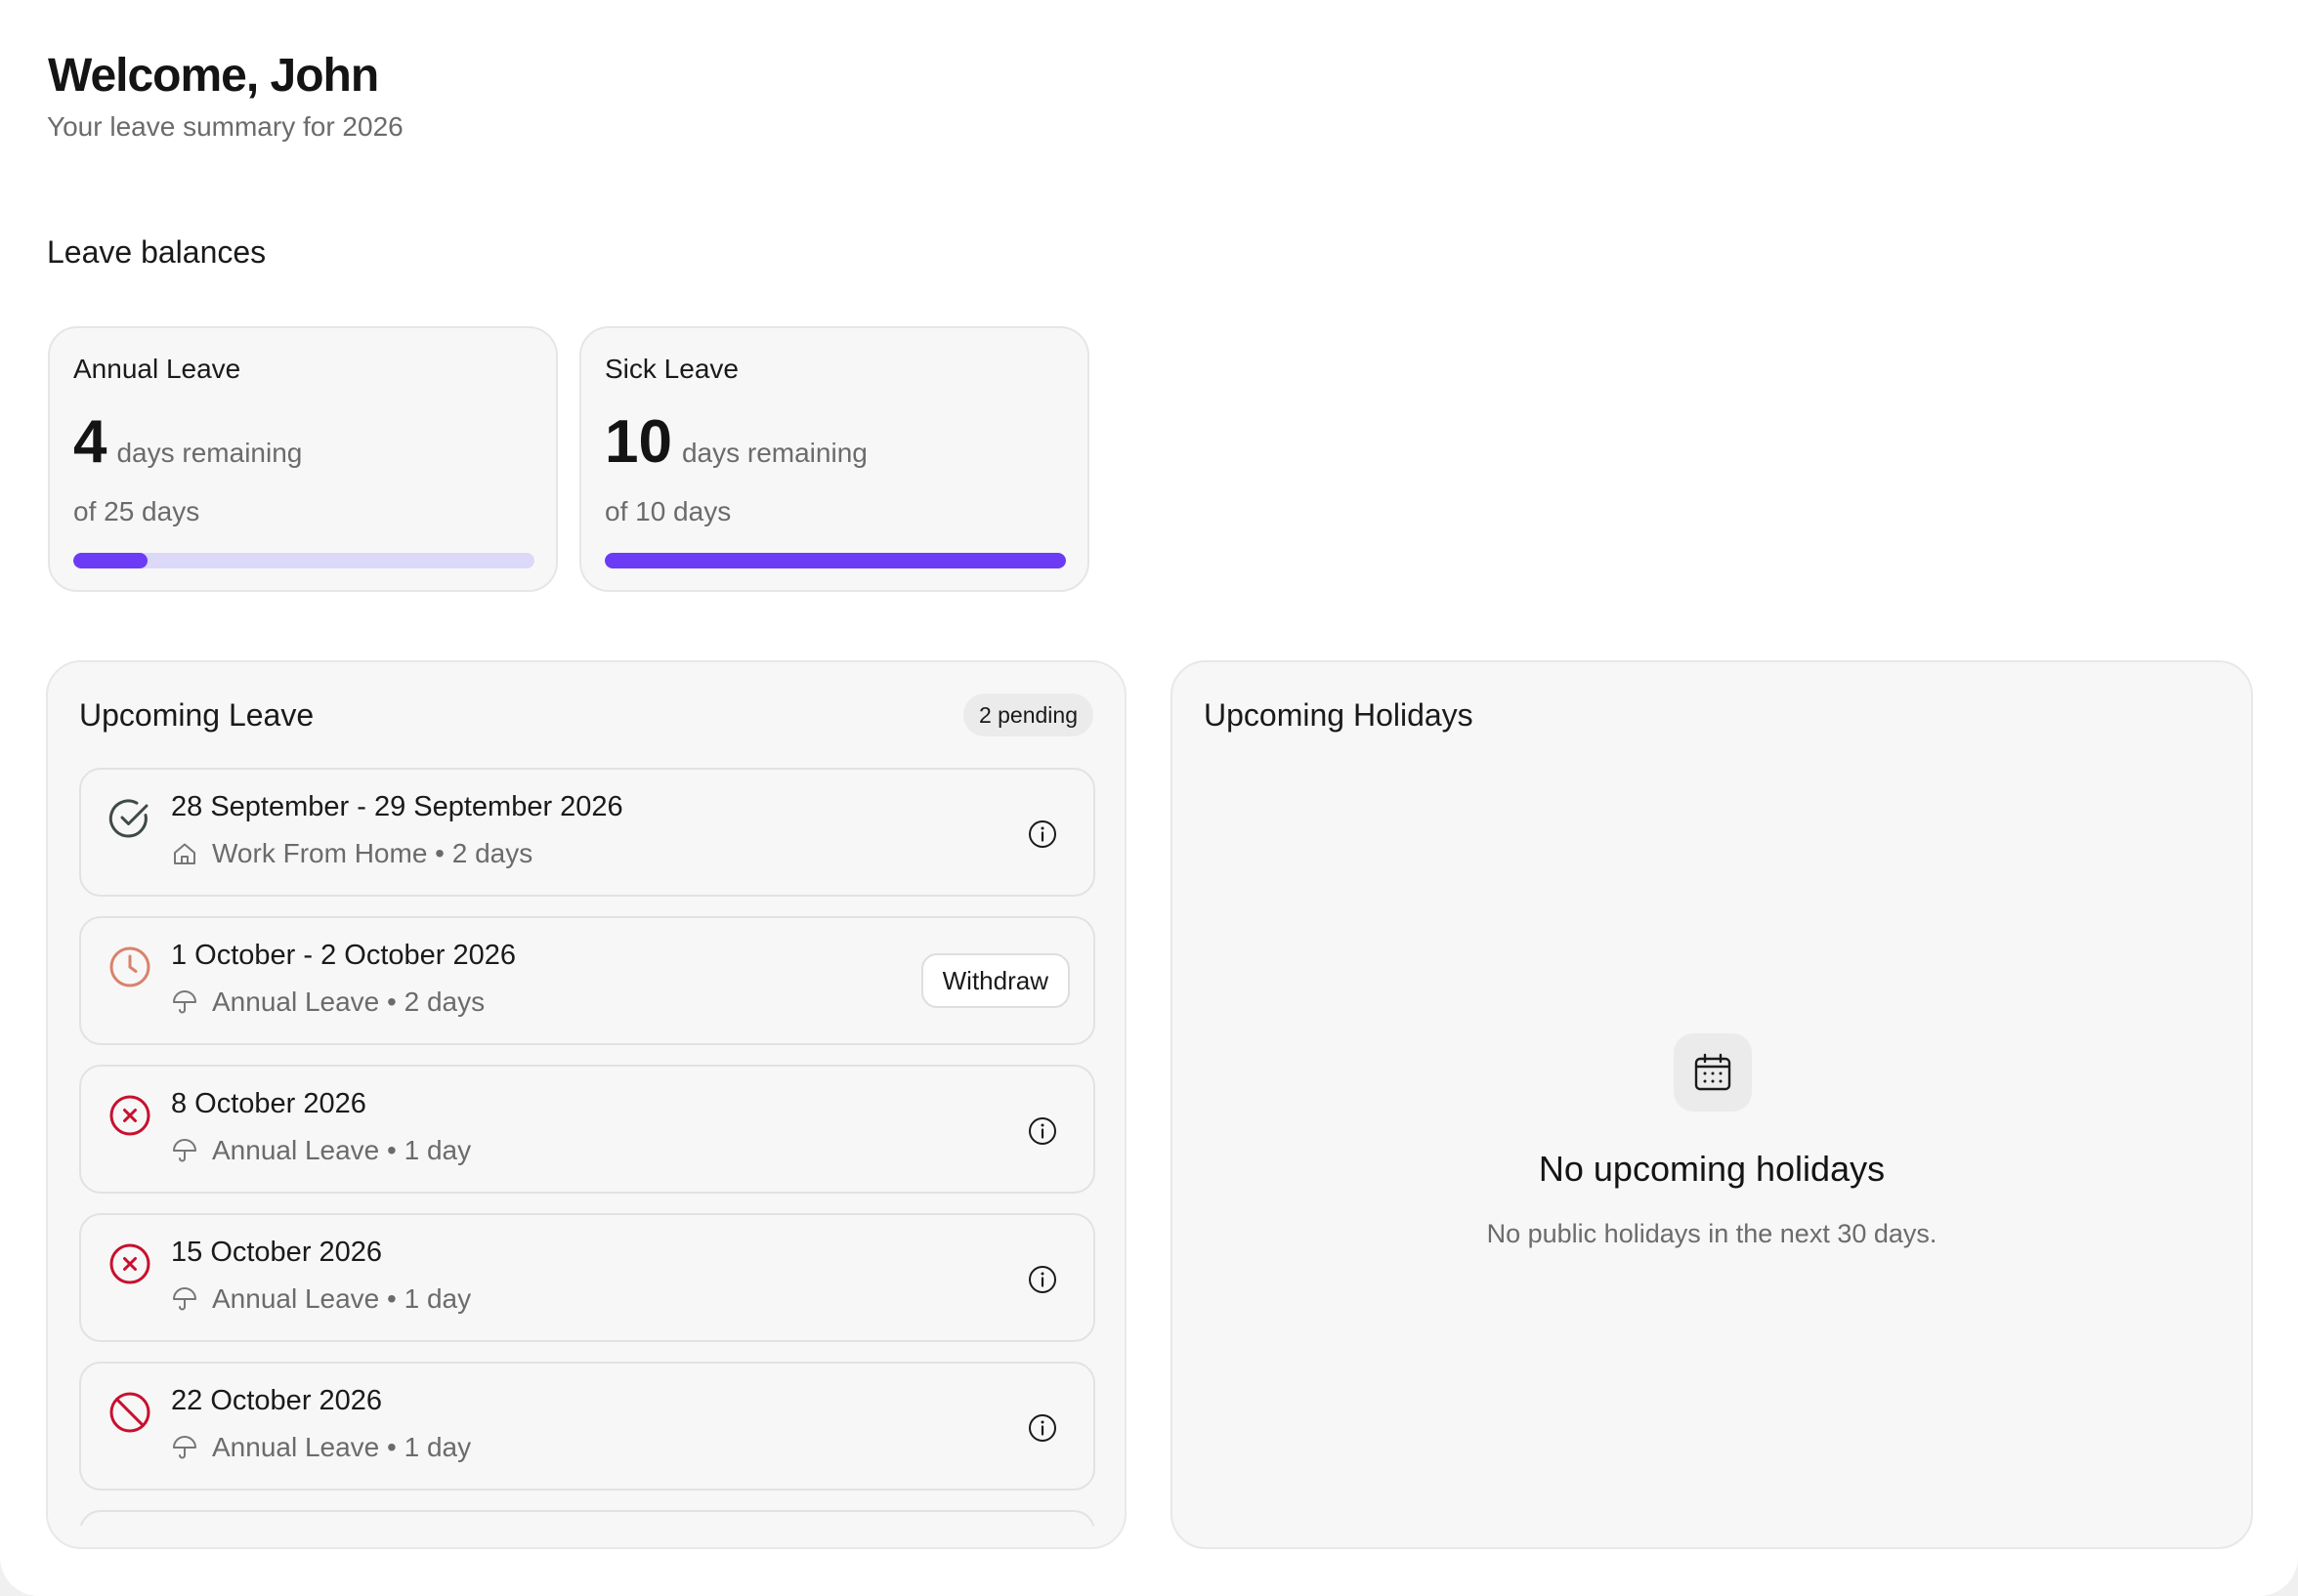 Image resolution: width=2298 pixels, height=1596 pixels. What do you see at coordinates (587, 1277) in the screenshot?
I see `leave-item: 15 October 2026 Annual Leave • 1 day` at bounding box center [587, 1277].